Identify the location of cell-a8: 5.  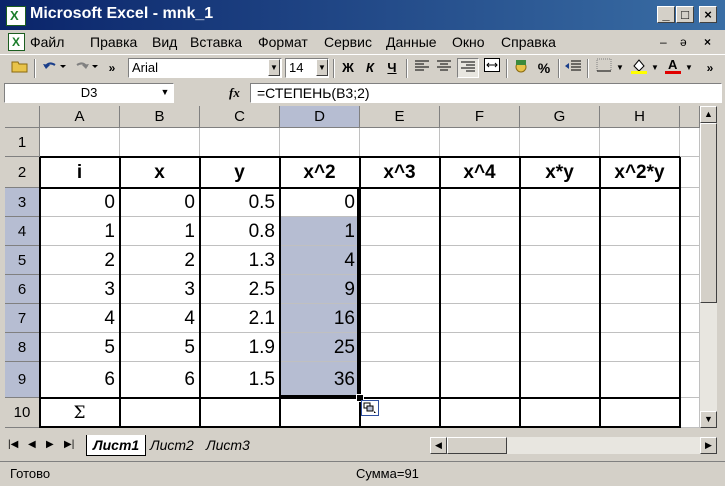
(80, 347).